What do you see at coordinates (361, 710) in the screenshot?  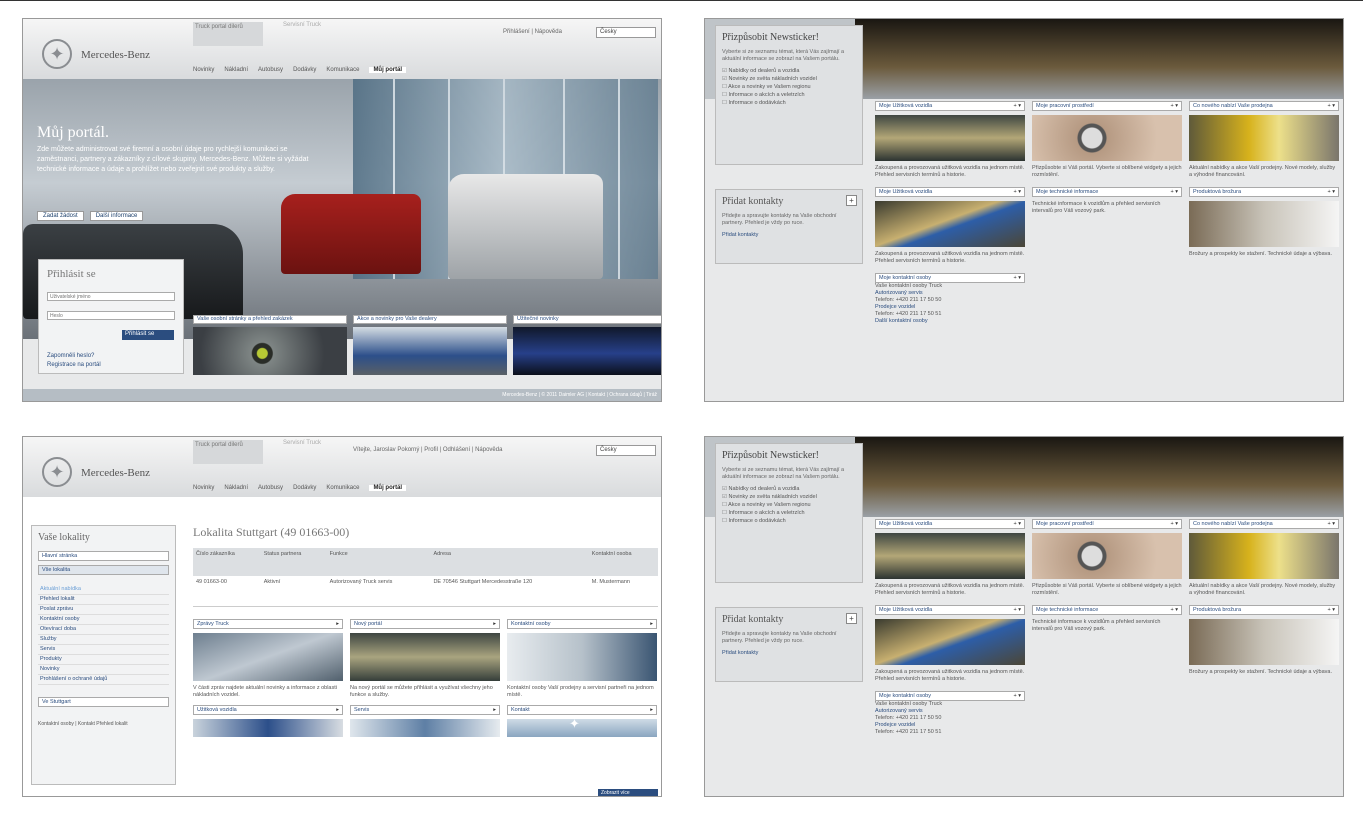 I see `tile-title: Servis` at bounding box center [361, 710].